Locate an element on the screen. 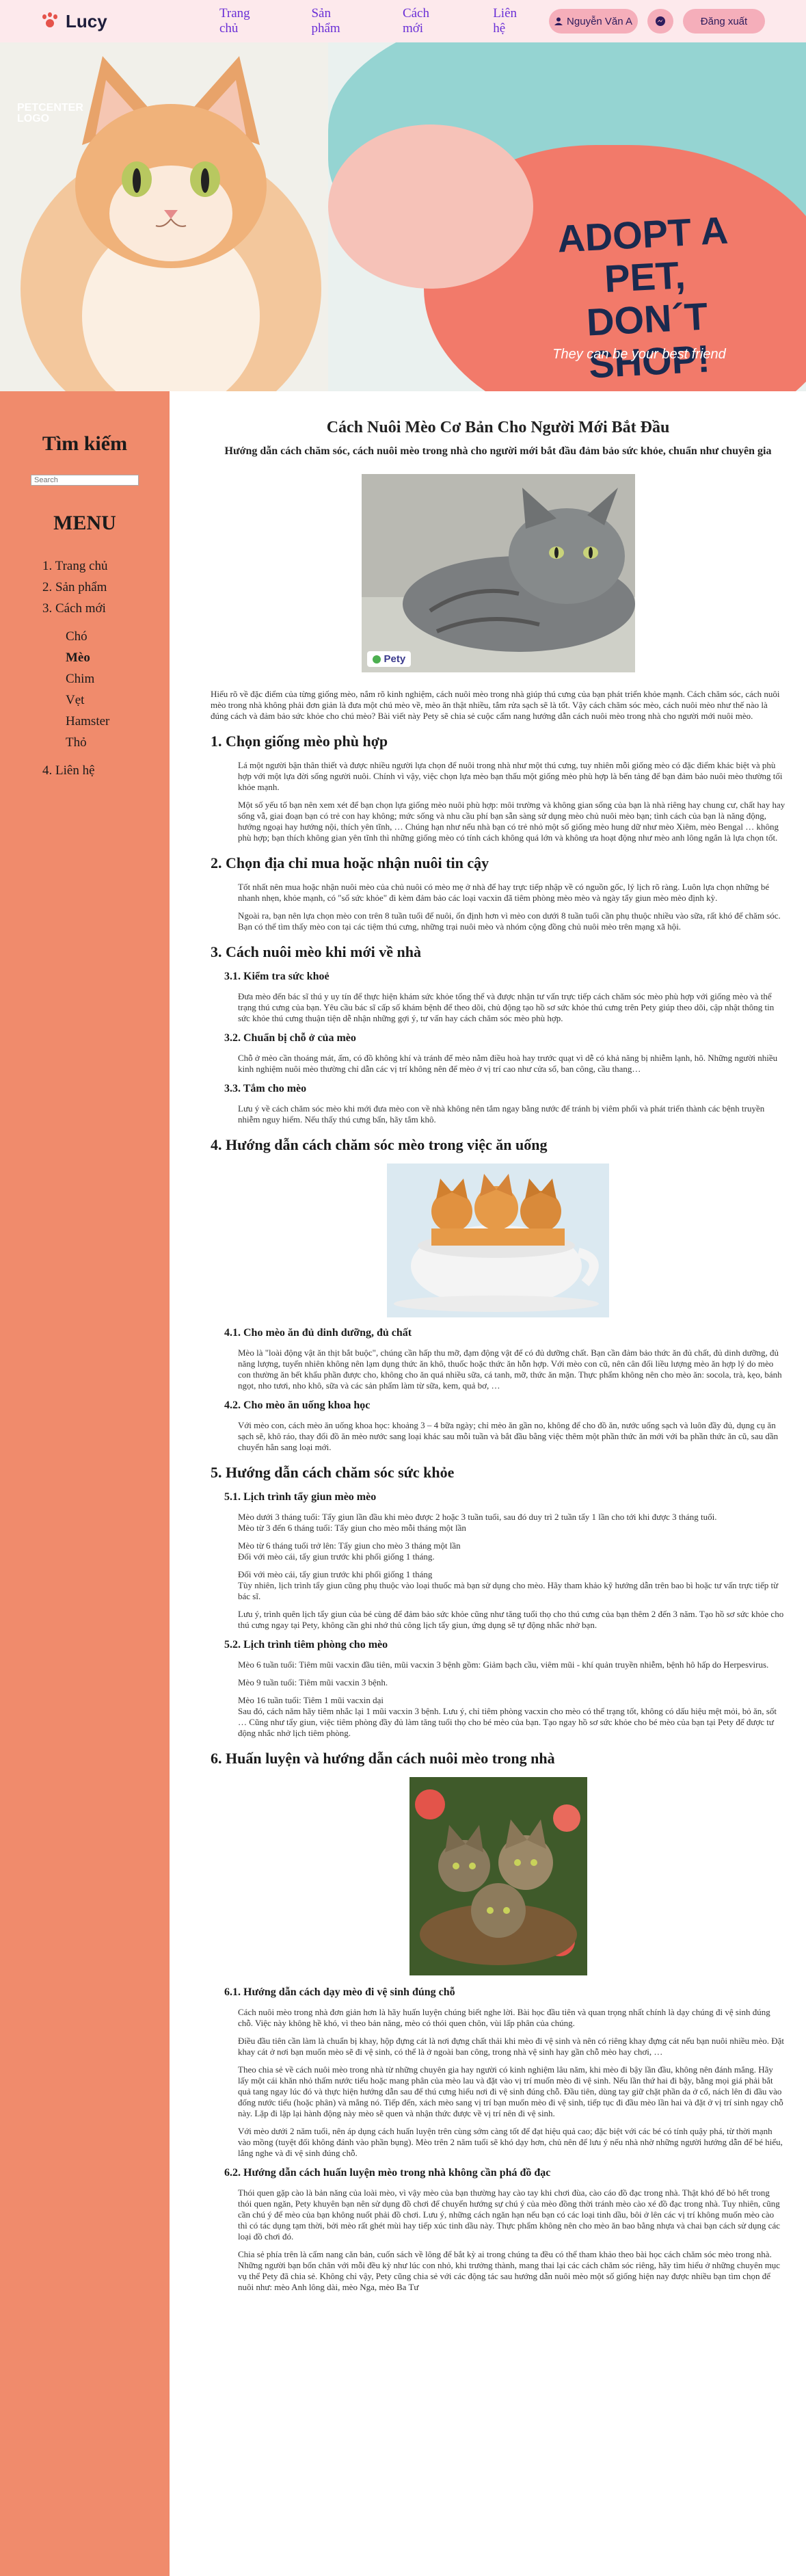  hero-subtitle: They can be your best friend is located at coordinates (639, 354).